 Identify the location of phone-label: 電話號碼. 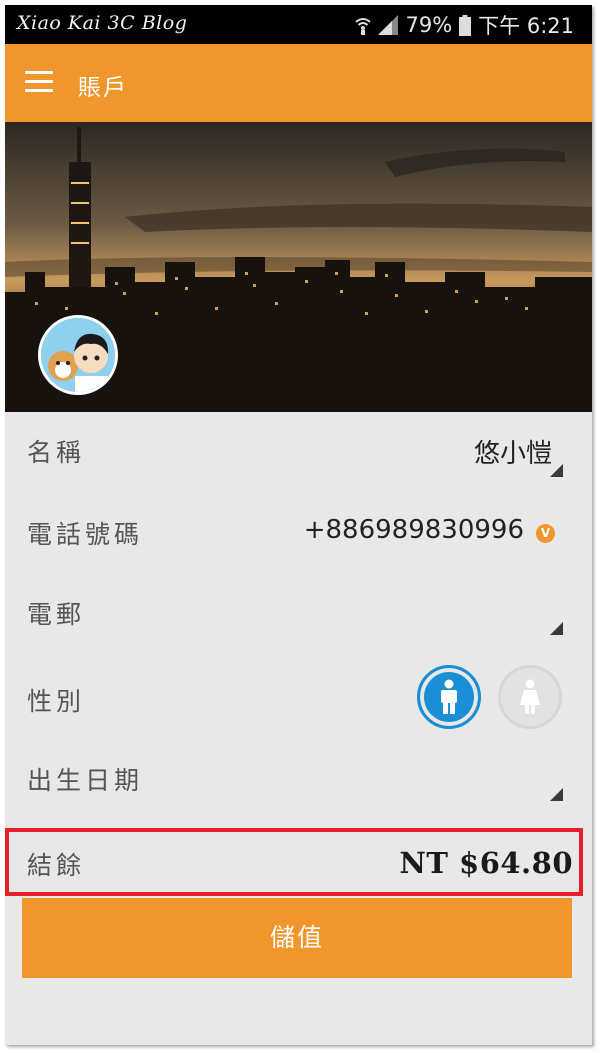
(85, 534).